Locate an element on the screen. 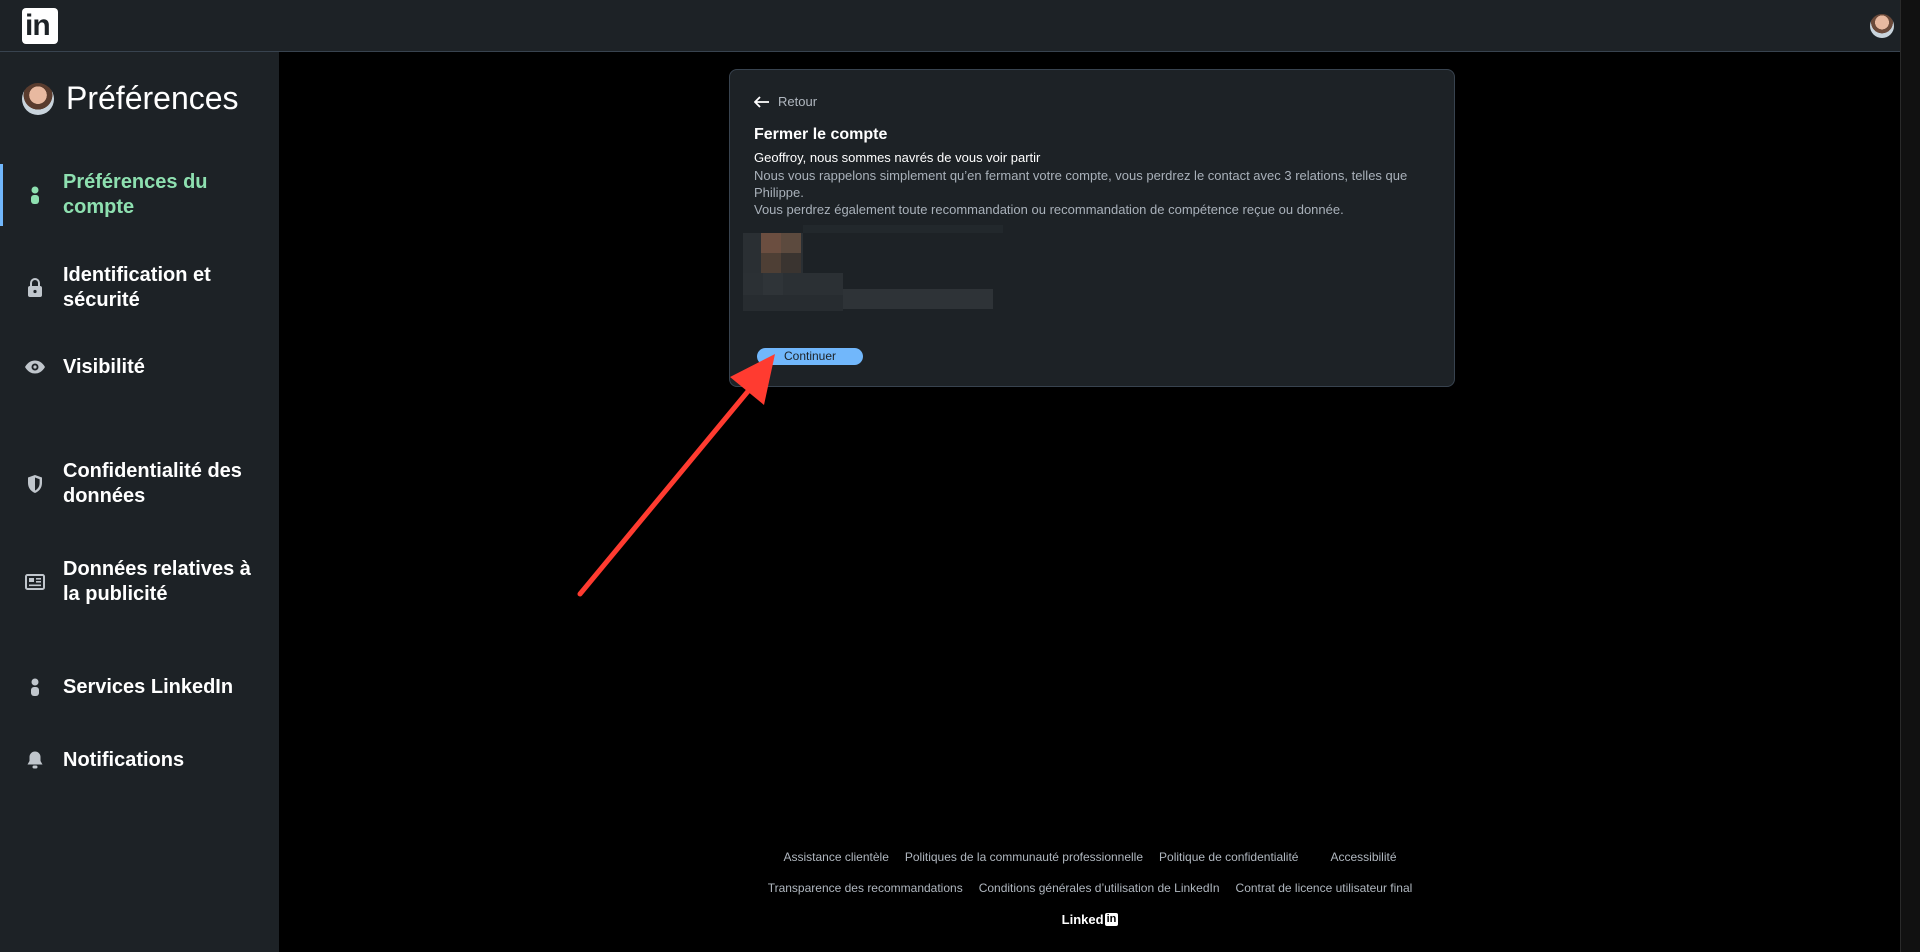  logo-text: in is located at coordinates (38, 25).